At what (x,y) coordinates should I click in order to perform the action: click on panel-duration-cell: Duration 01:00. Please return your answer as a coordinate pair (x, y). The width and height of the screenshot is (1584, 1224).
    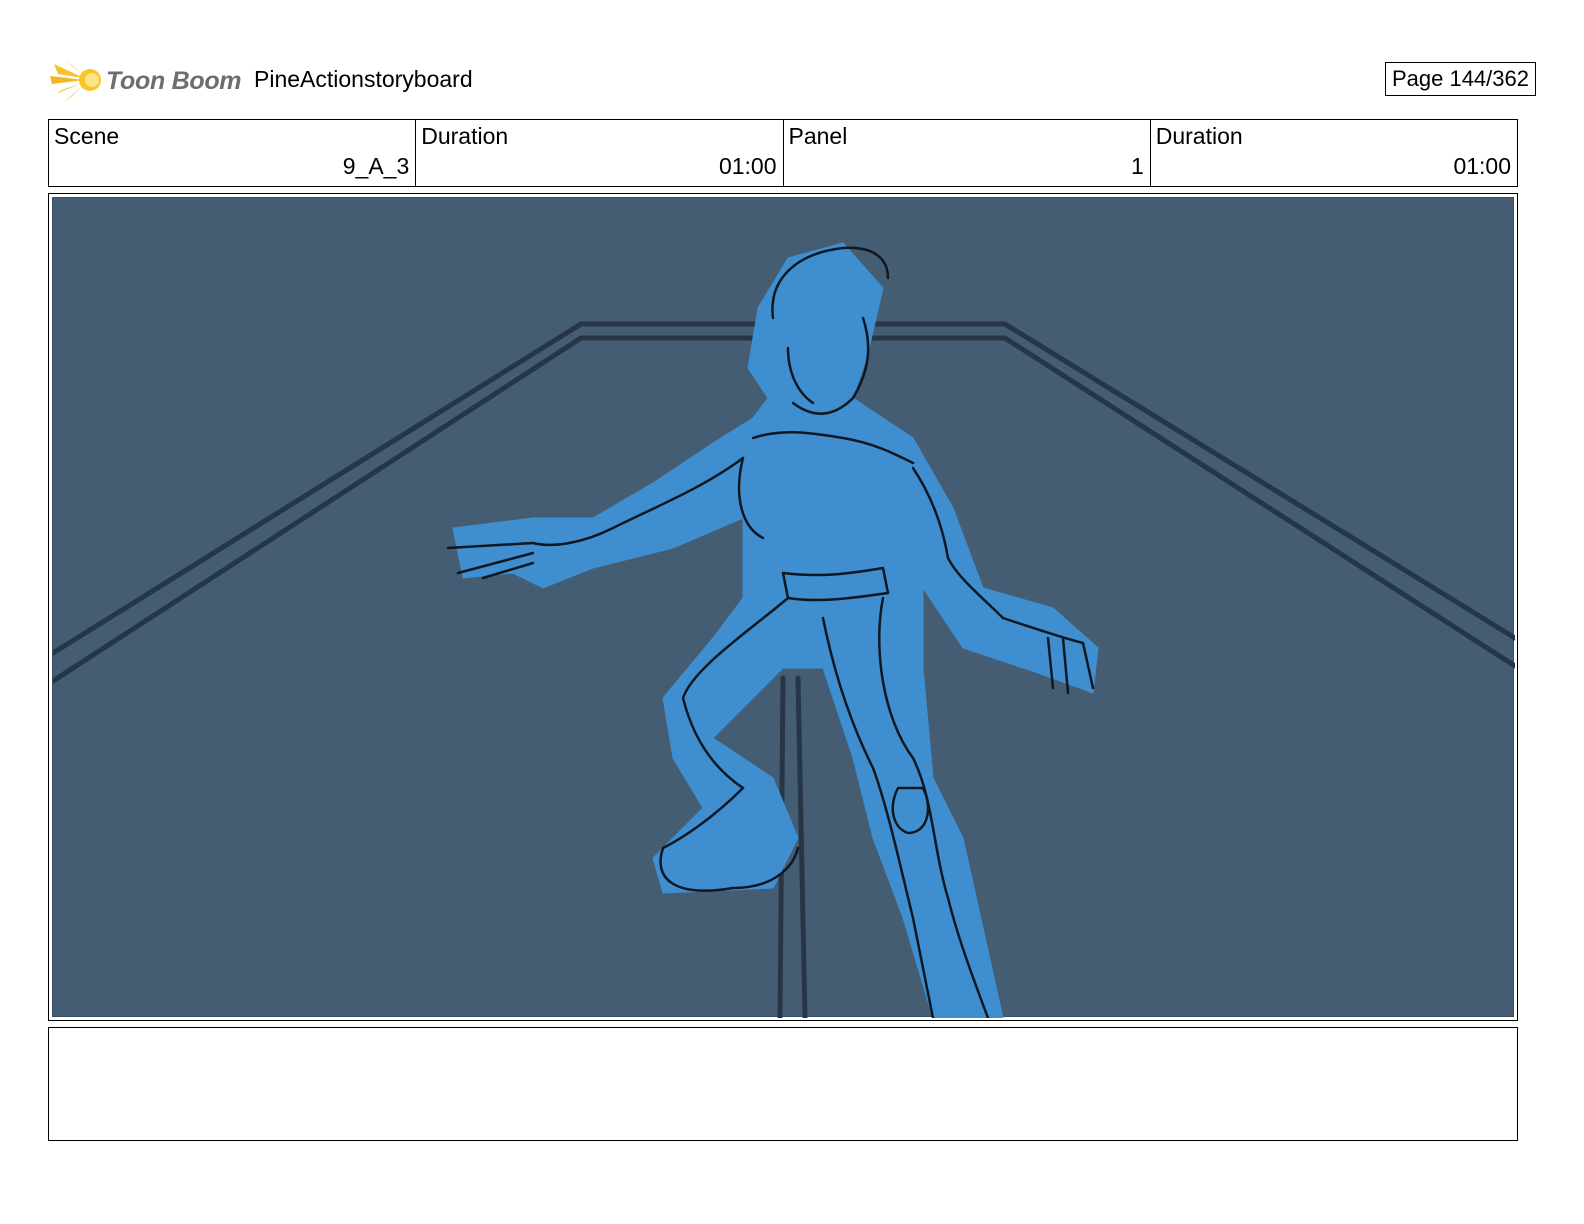
    Looking at the image, I should click on (1334, 153).